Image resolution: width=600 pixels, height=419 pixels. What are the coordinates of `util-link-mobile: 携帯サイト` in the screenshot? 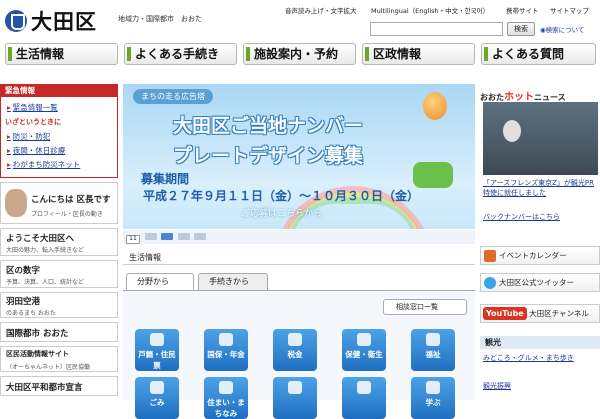 It's located at (522, 10).